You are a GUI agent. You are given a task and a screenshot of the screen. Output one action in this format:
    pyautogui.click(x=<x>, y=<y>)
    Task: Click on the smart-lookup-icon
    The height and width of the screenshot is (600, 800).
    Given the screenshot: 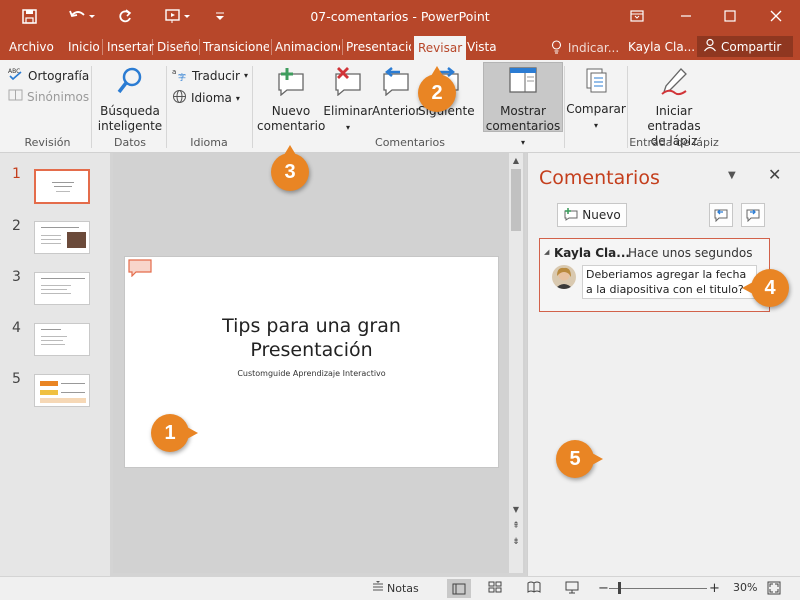 What is the action you would take?
    pyautogui.click(x=130, y=83)
    